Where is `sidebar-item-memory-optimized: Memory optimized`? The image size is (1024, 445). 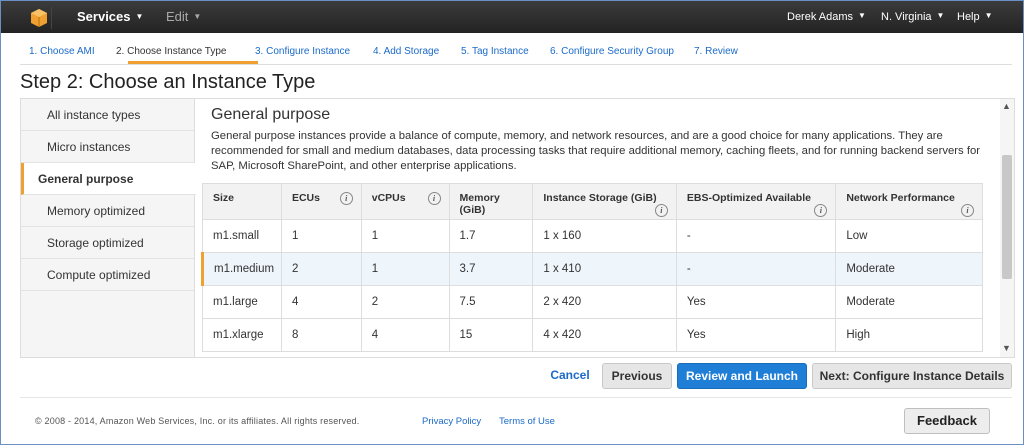
sidebar-item-memory-optimized: Memory optimized is located at coordinates (107, 211).